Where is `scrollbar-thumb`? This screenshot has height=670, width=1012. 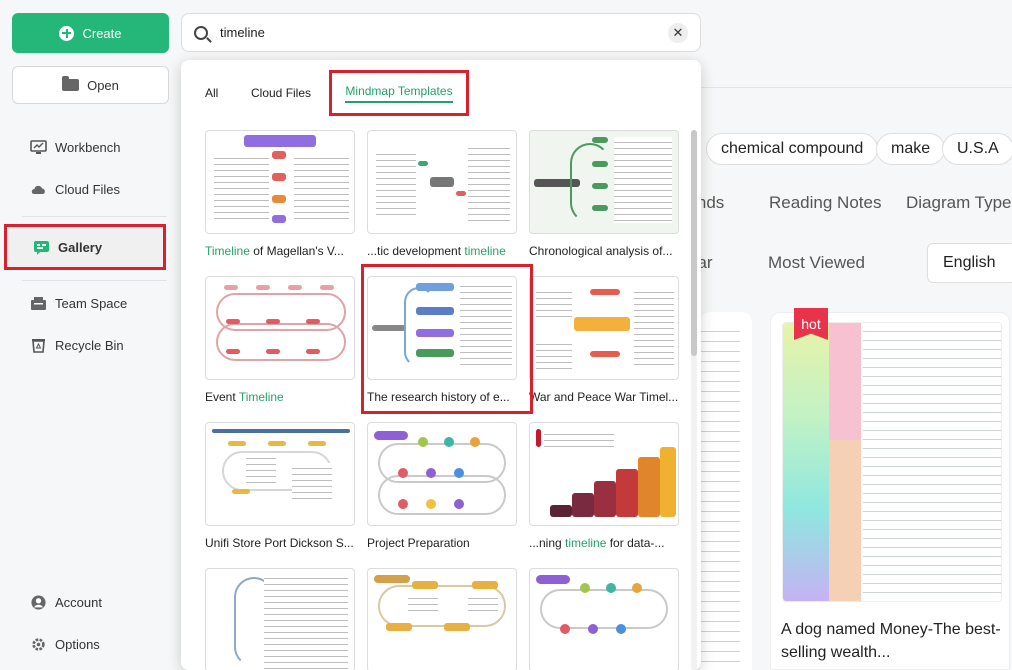
scrollbar-thumb is located at coordinates (694, 243).